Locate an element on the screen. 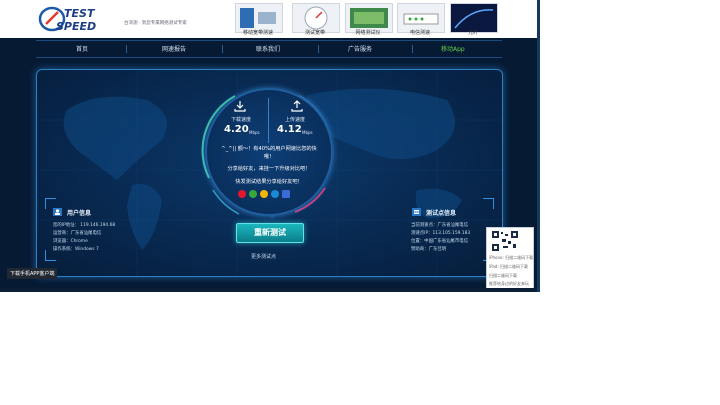 This screenshot has height=405, width=720. share-qzone-icon is located at coordinates (264, 194).